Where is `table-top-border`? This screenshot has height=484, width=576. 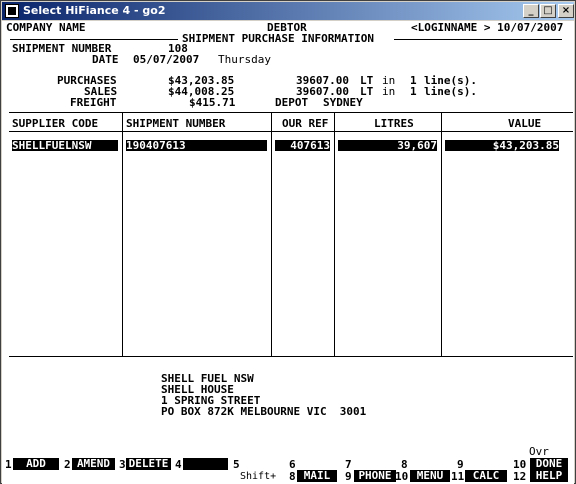
table-top-border is located at coordinates (291, 112).